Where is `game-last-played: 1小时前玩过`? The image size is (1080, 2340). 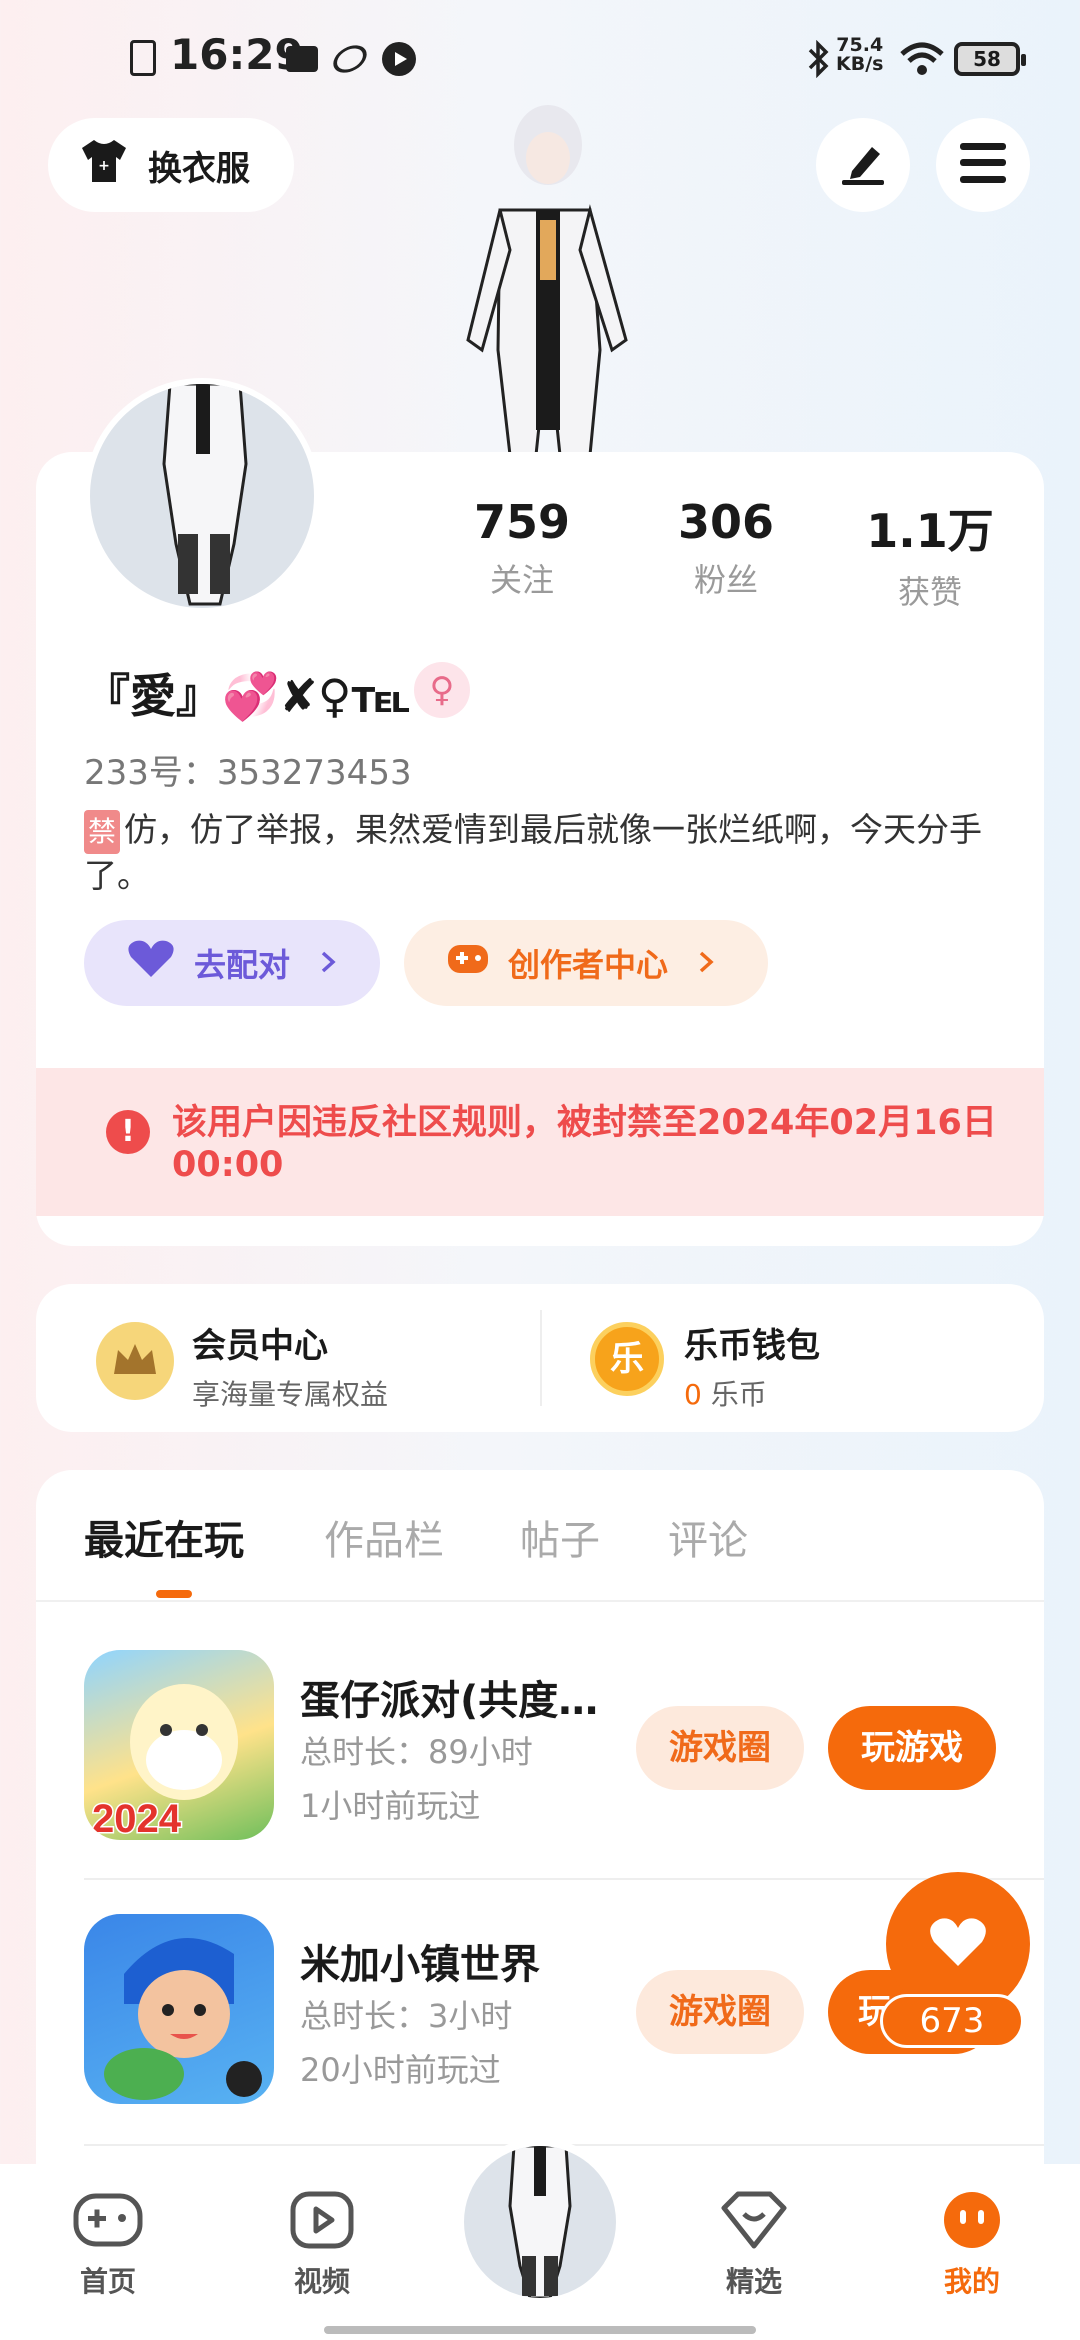
game-last-played: 1小时前玩过 is located at coordinates (390, 1806).